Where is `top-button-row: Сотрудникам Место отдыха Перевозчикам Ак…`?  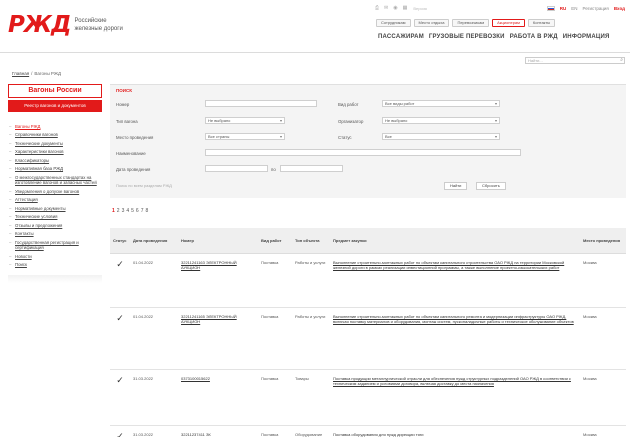 top-button-row: Сотрудникам Место отдыха Перевозчикам Ак… is located at coordinates (466, 23).